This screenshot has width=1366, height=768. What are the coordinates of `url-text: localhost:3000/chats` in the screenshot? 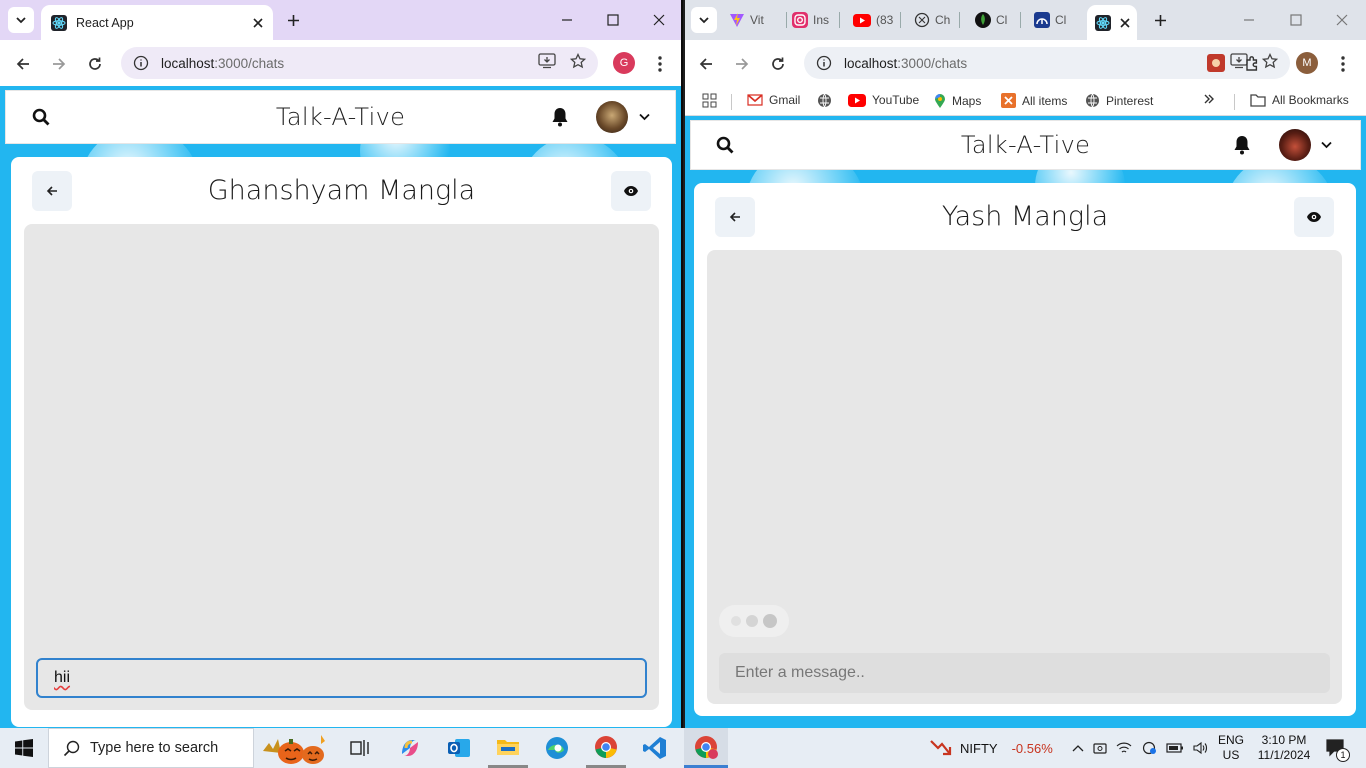 It's located at (222, 63).